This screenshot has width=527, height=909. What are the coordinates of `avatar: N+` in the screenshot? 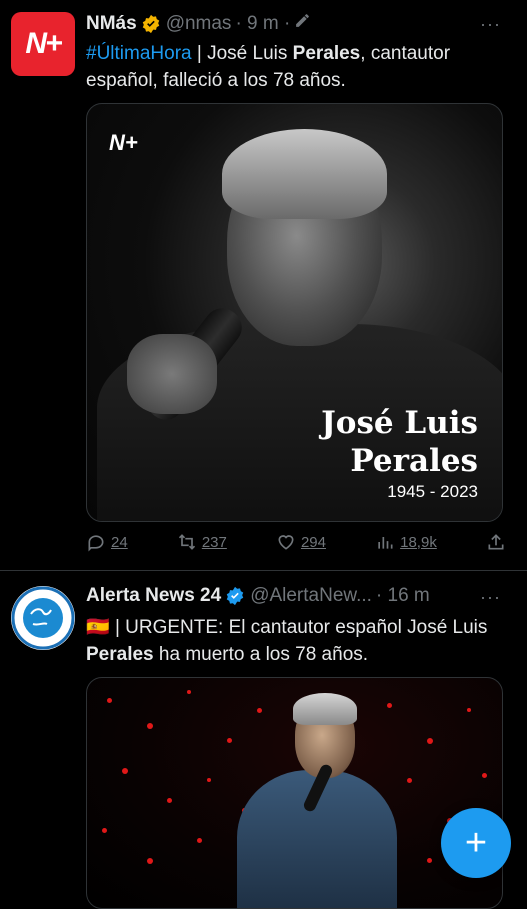 It's located at (43, 44).